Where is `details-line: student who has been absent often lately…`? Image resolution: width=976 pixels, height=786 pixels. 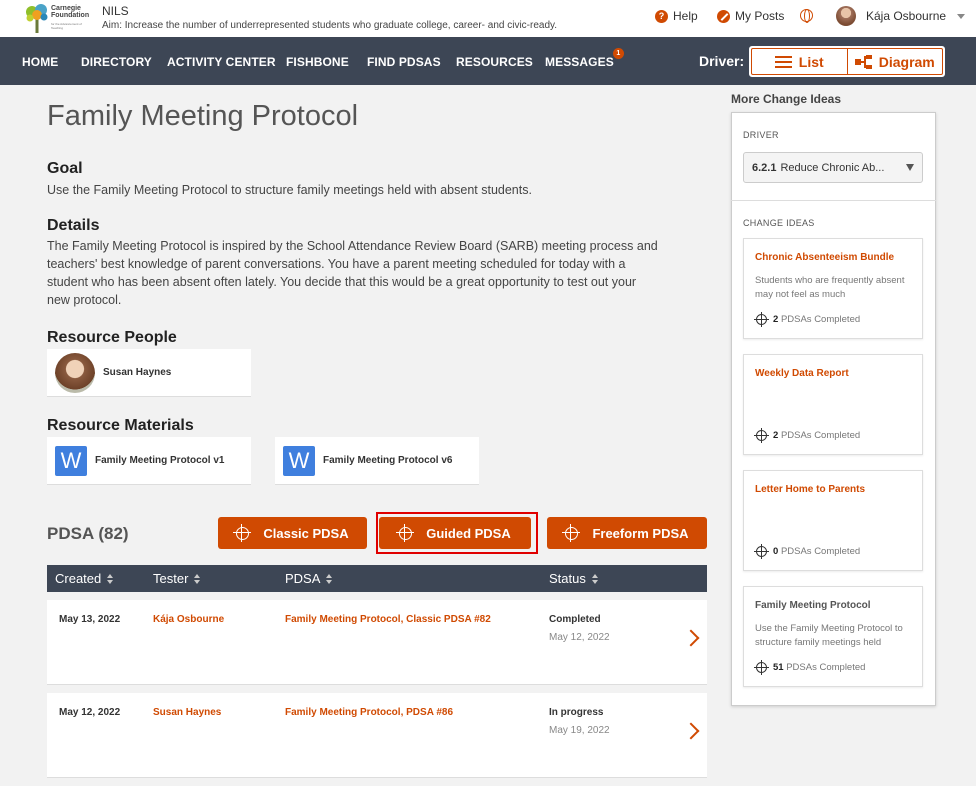
details-line: student who has been absent often lately… is located at coordinates (342, 282).